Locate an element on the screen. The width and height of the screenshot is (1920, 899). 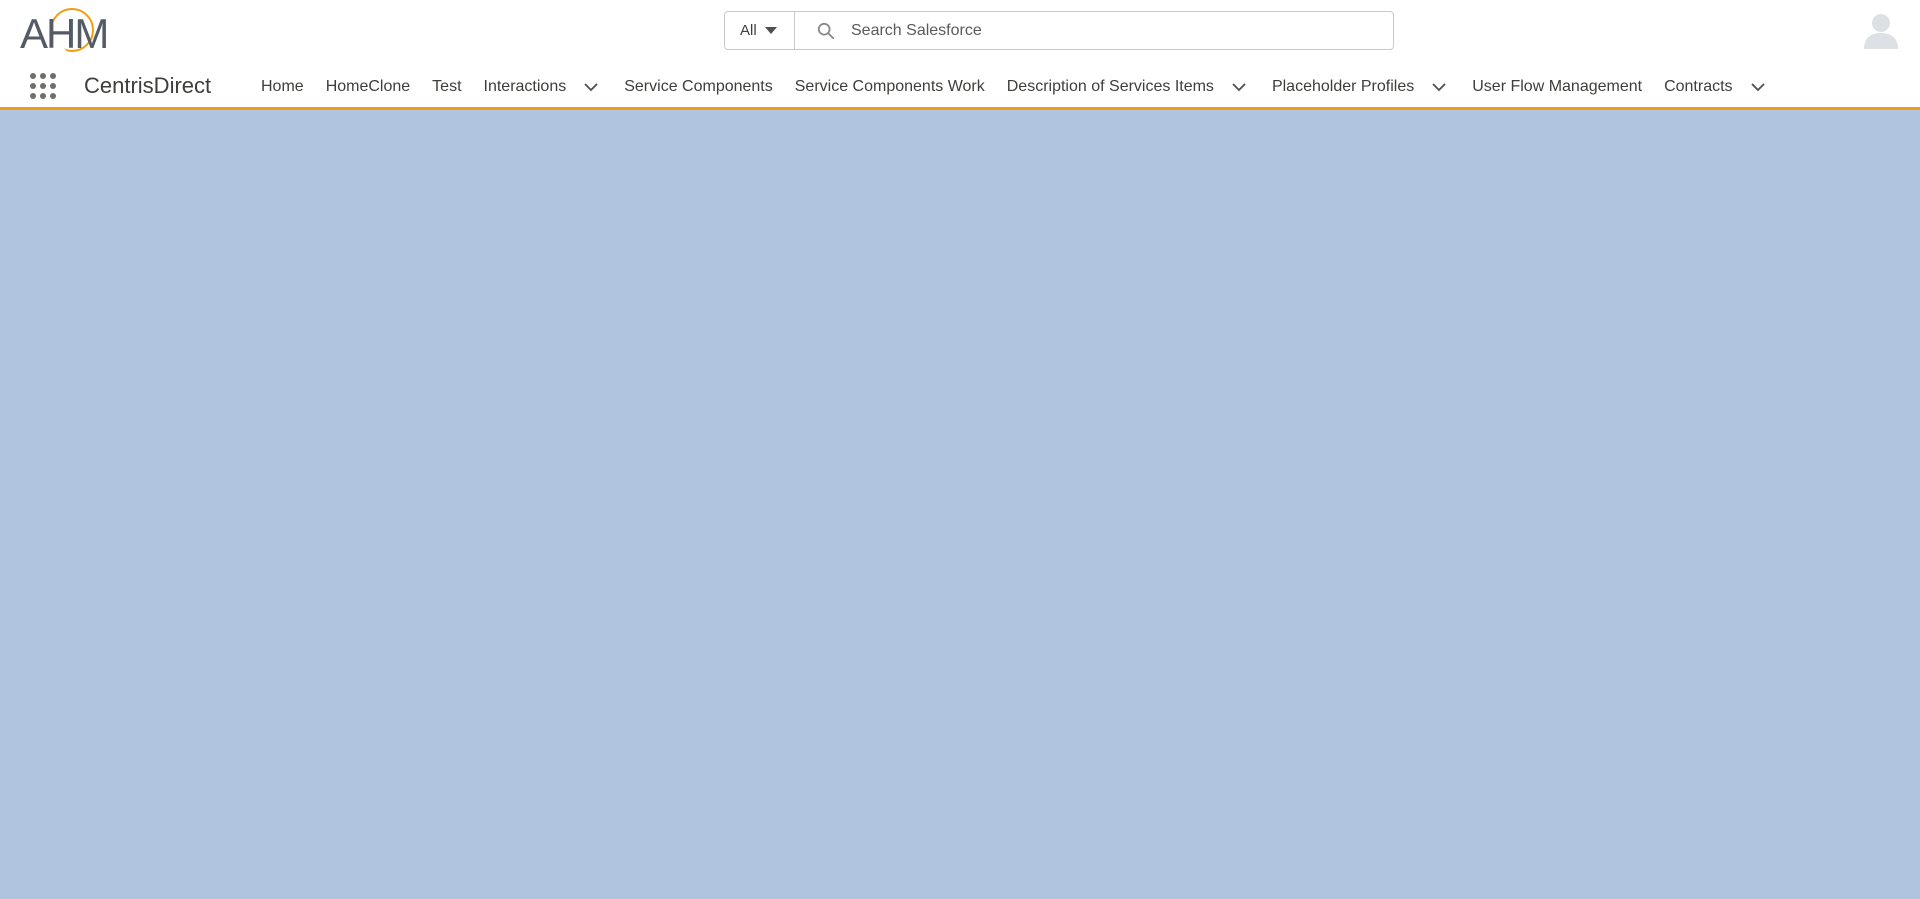
nav-tab-user-flow-management: User Flow Management is located at coordinates (1557, 86).